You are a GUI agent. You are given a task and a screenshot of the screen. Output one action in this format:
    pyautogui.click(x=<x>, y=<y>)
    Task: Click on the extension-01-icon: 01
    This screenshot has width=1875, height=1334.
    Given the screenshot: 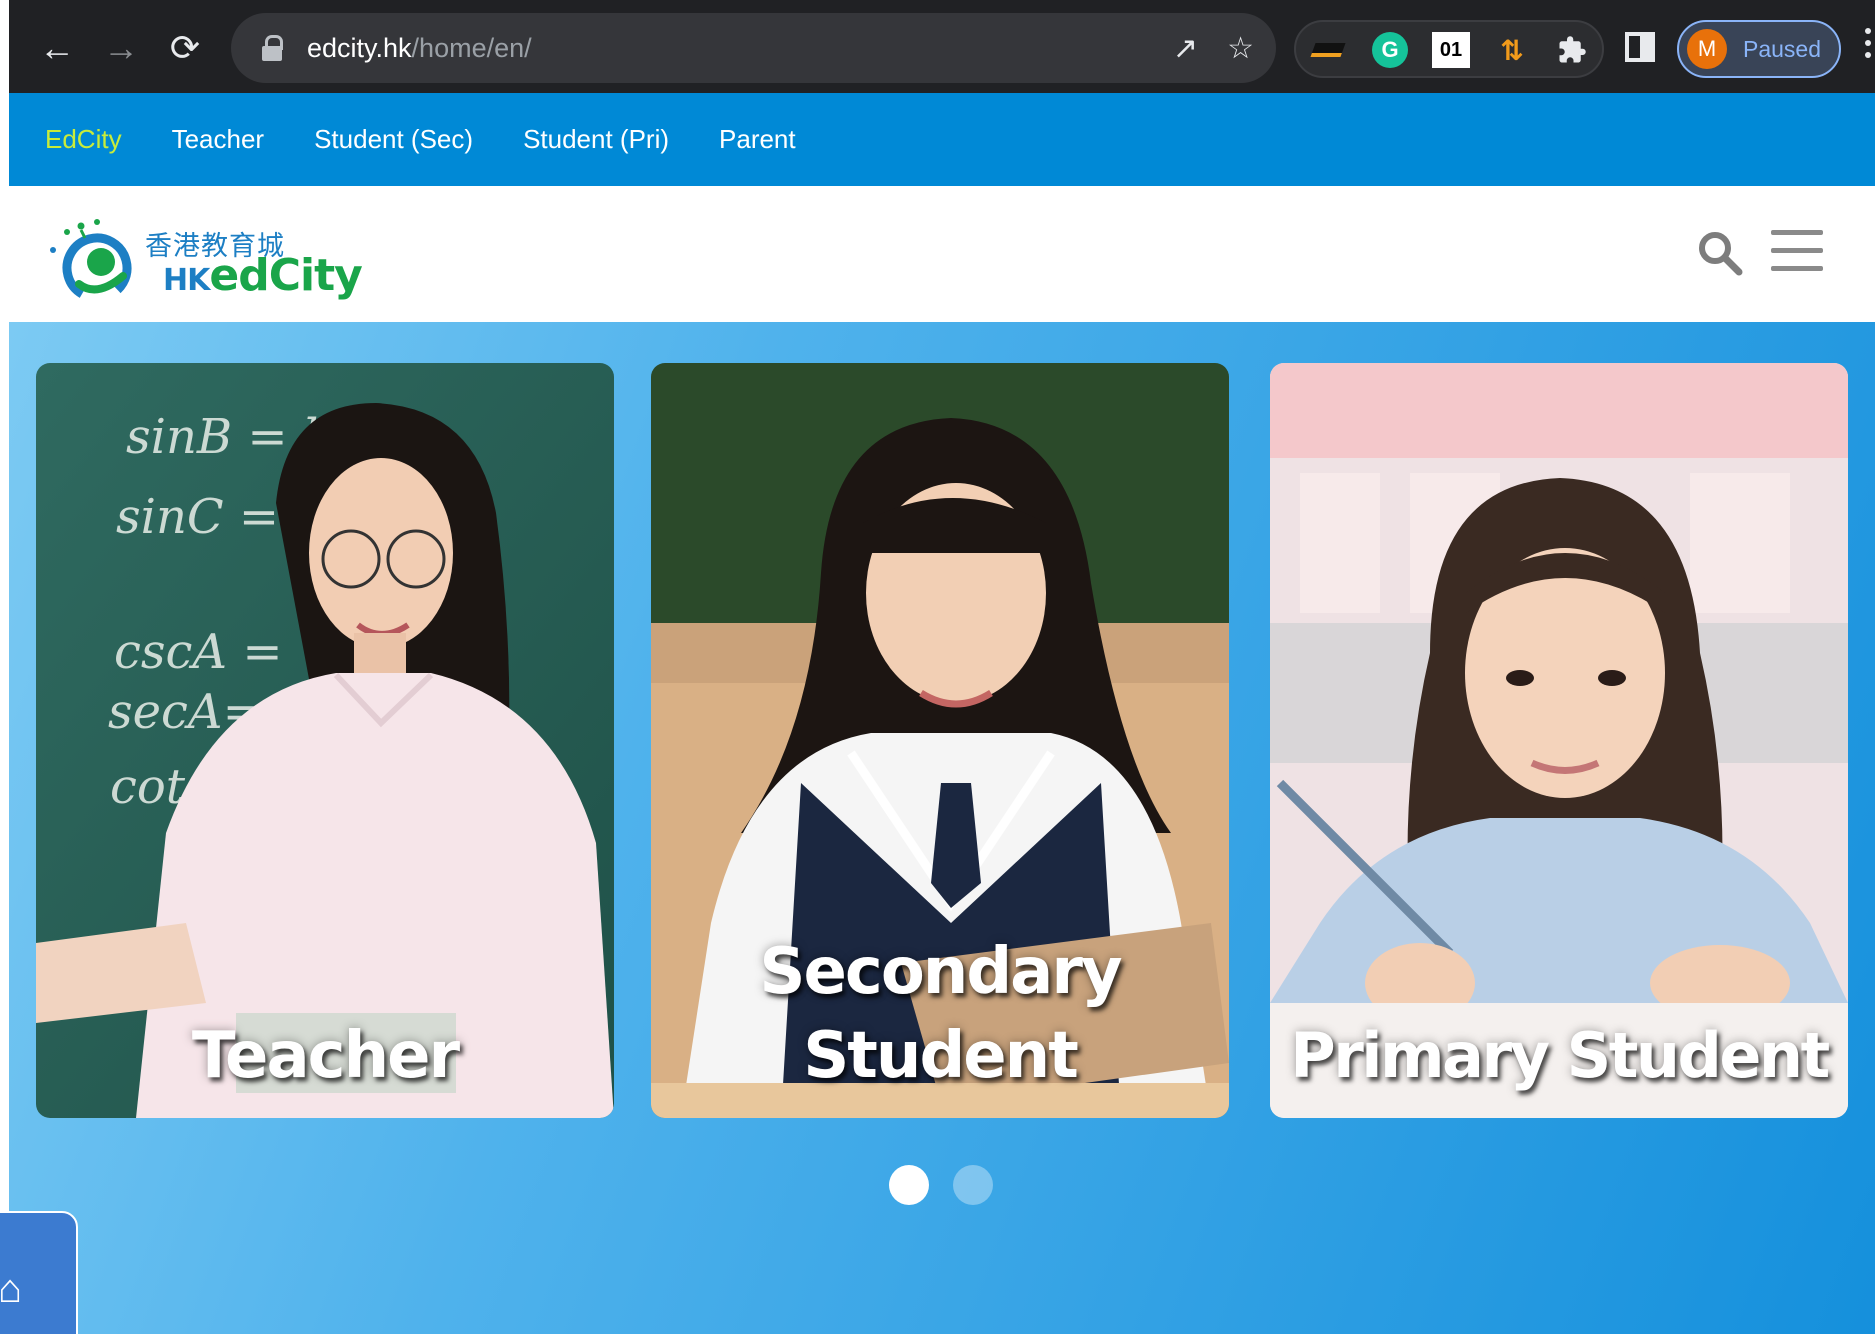 What is the action you would take?
    pyautogui.click(x=1451, y=50)
    